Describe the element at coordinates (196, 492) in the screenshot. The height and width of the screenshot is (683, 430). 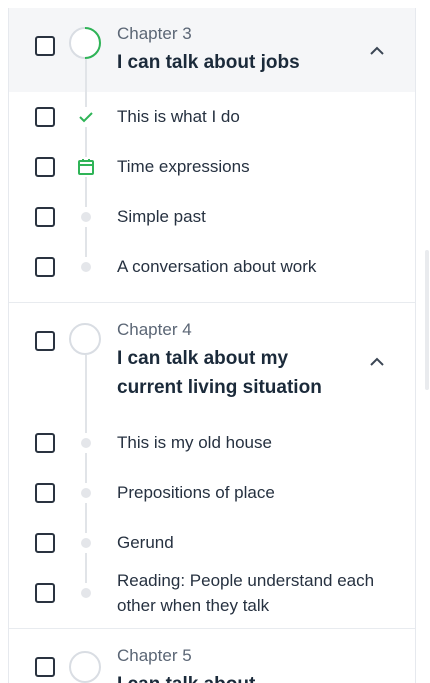
I see `lesson-title: Prepositions of place` at that location.